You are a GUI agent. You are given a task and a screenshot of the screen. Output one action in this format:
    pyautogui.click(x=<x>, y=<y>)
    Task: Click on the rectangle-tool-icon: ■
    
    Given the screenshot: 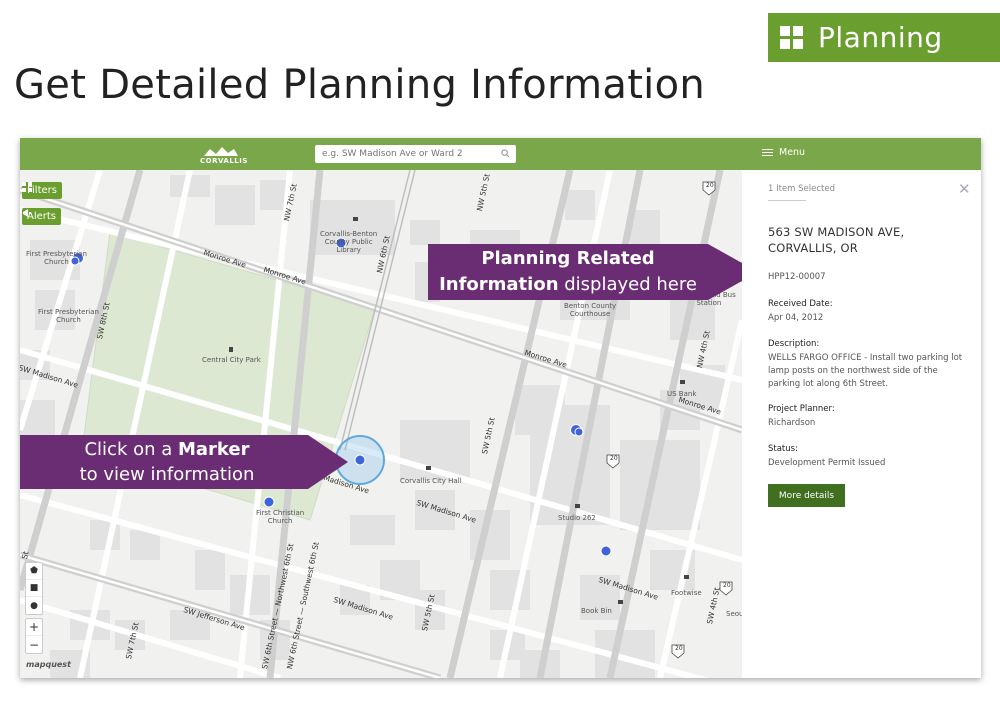 What is the action you would take?
    pyautogui.click(x=34, y=588)
    